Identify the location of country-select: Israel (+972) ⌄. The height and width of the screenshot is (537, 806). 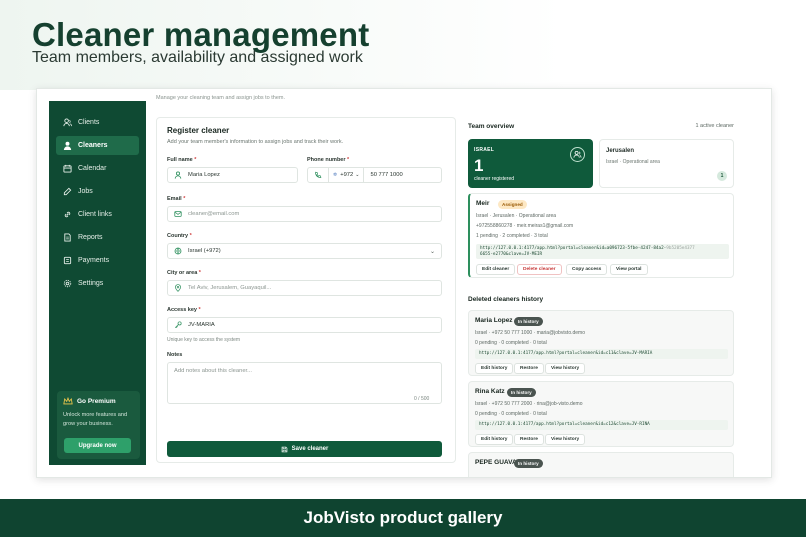
(304, 251).